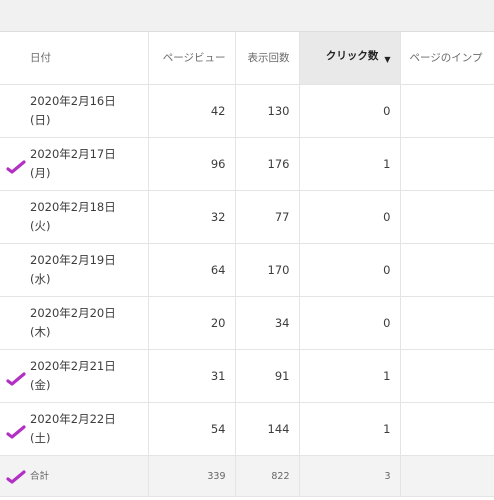  What do you see at coordinates (73, 419) in the screenshot?
I see `date-text: 2020年2月22日` at bounding box center [73, 419].